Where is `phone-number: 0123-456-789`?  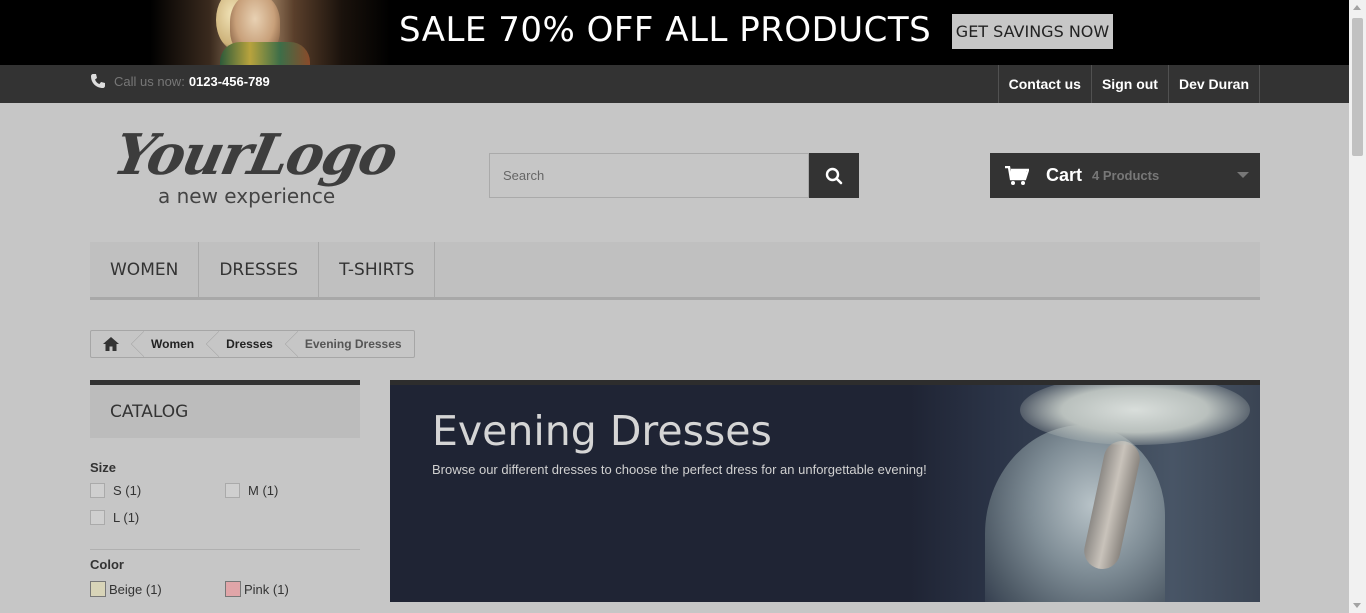
phone-number: 0123-456-789 is located at coordinates (229, 81).